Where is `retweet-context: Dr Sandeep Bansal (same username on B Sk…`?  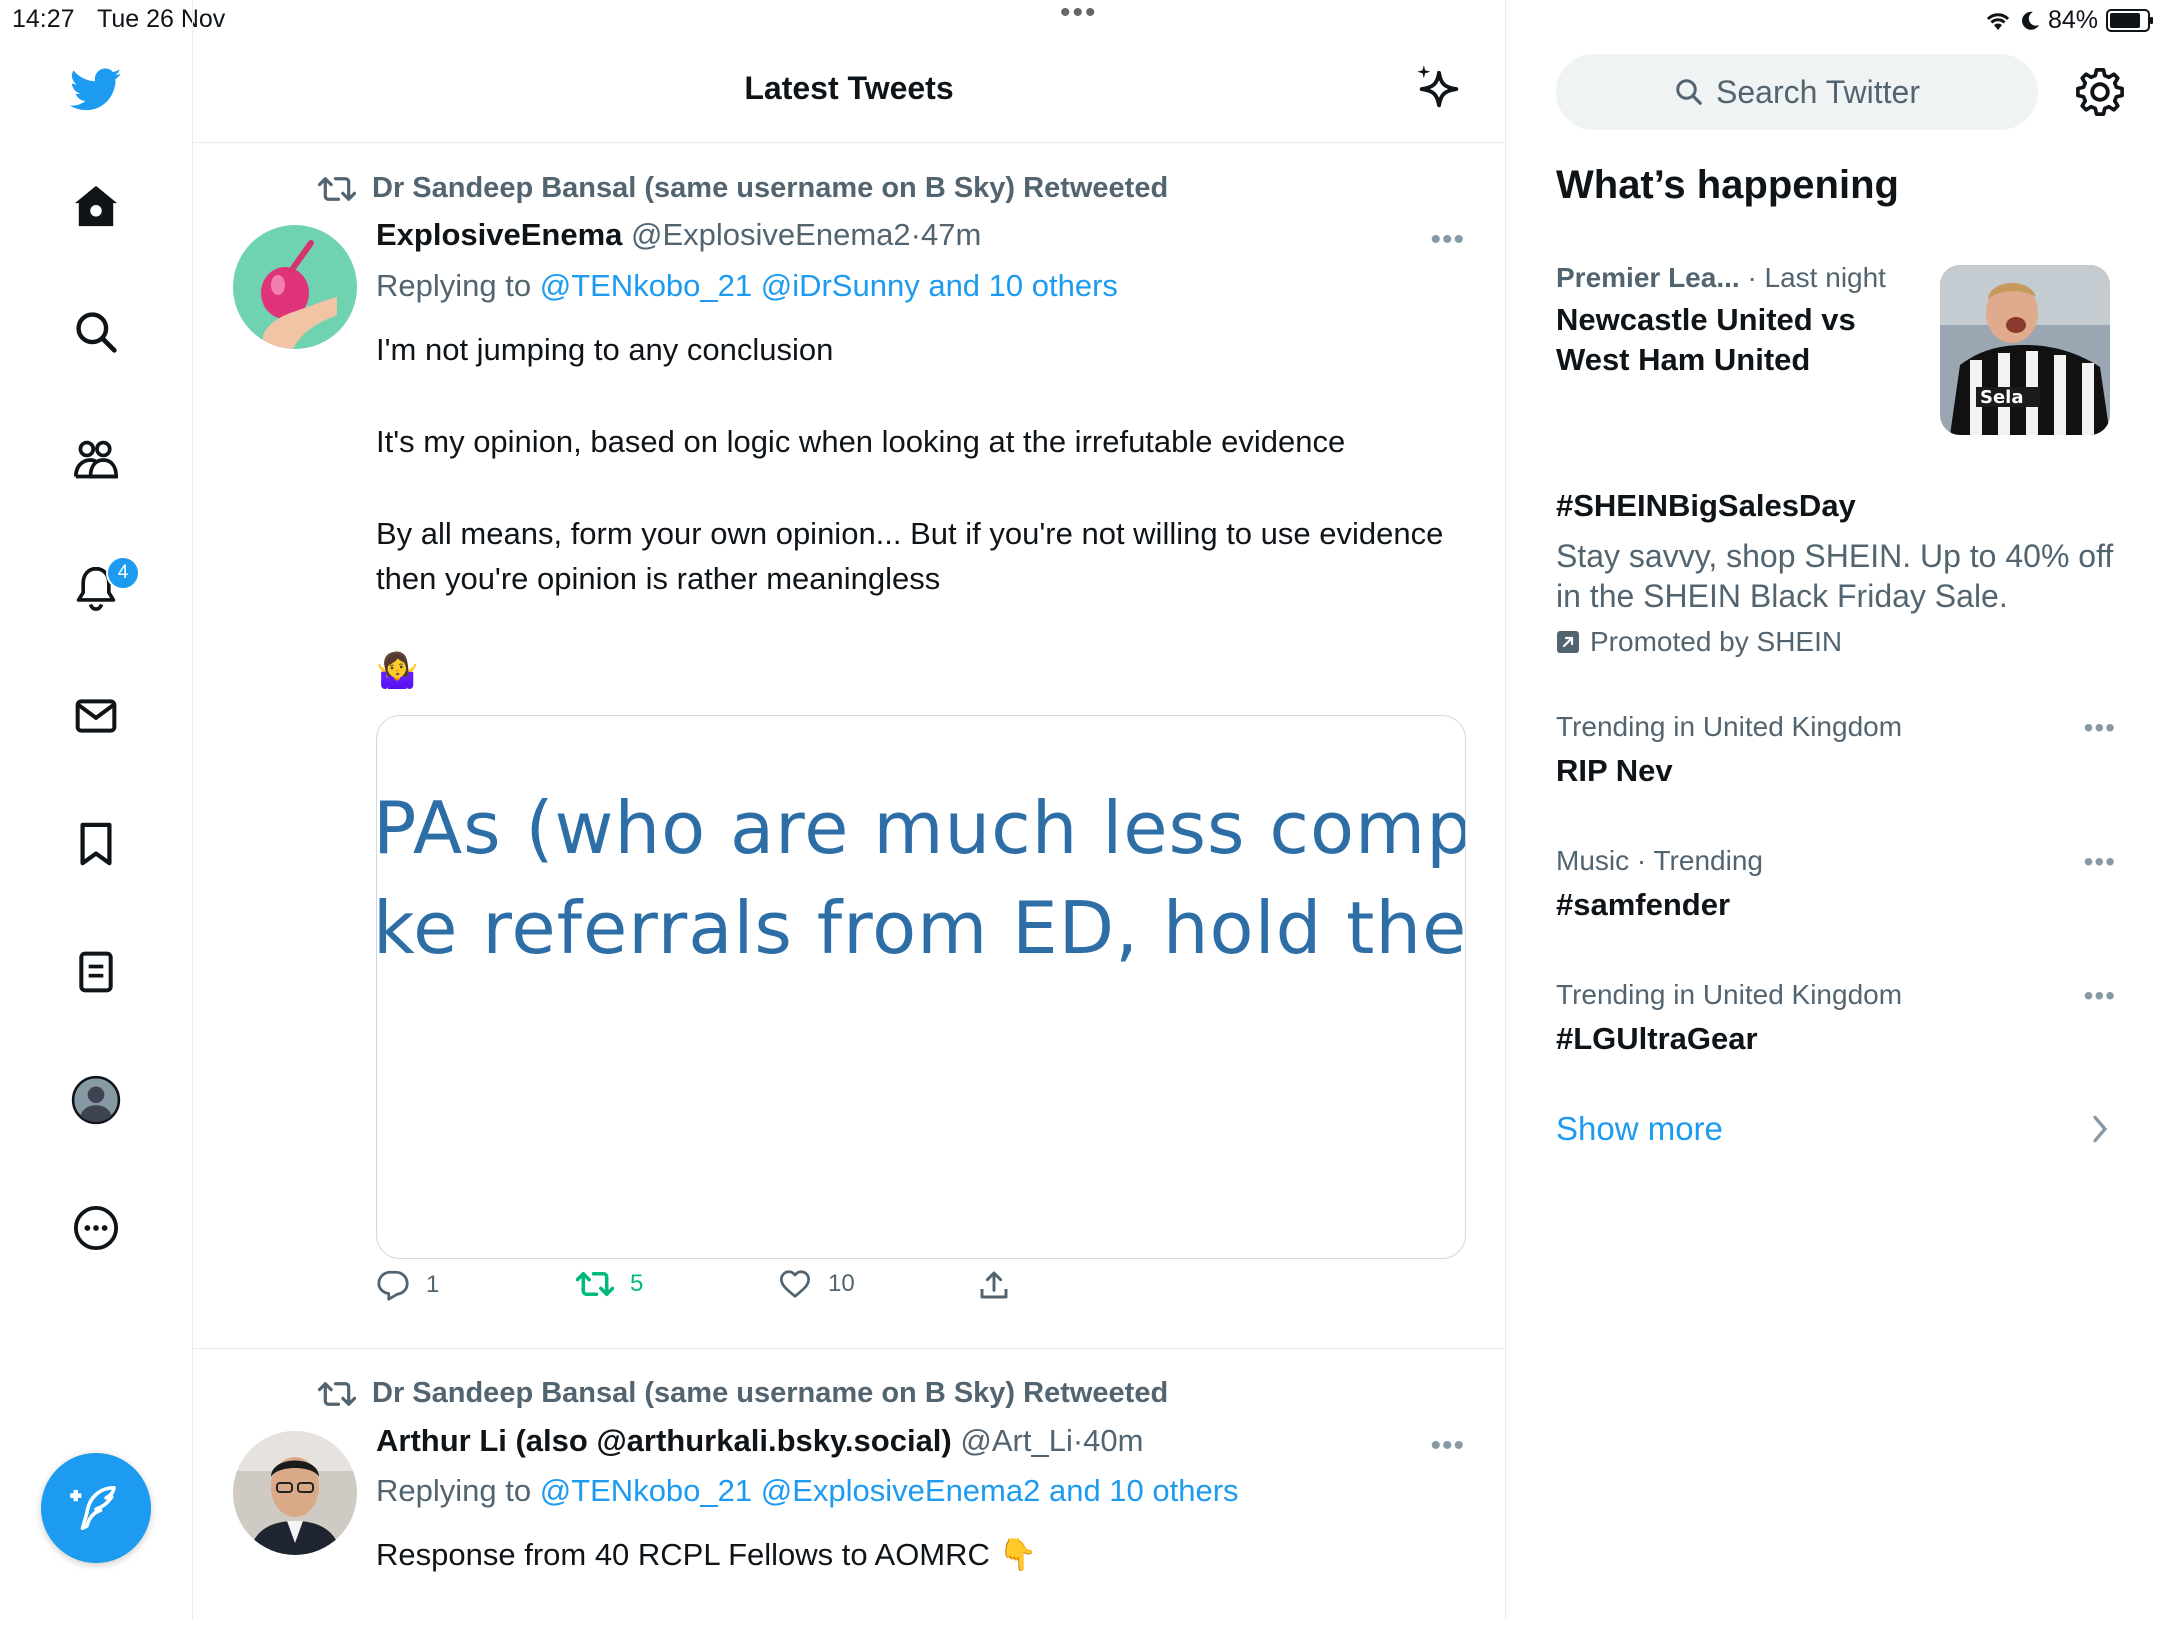 retweet-context: Dr Sandeep Bansal (same username on B Sk… is located at coordinates (743, 1393).